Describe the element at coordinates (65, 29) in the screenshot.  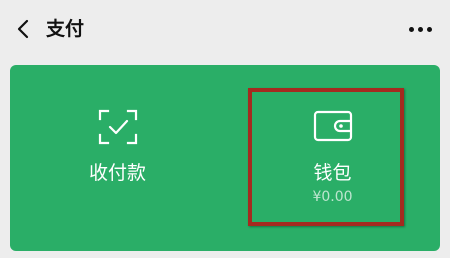
I see `page-title: 支付` at that location.